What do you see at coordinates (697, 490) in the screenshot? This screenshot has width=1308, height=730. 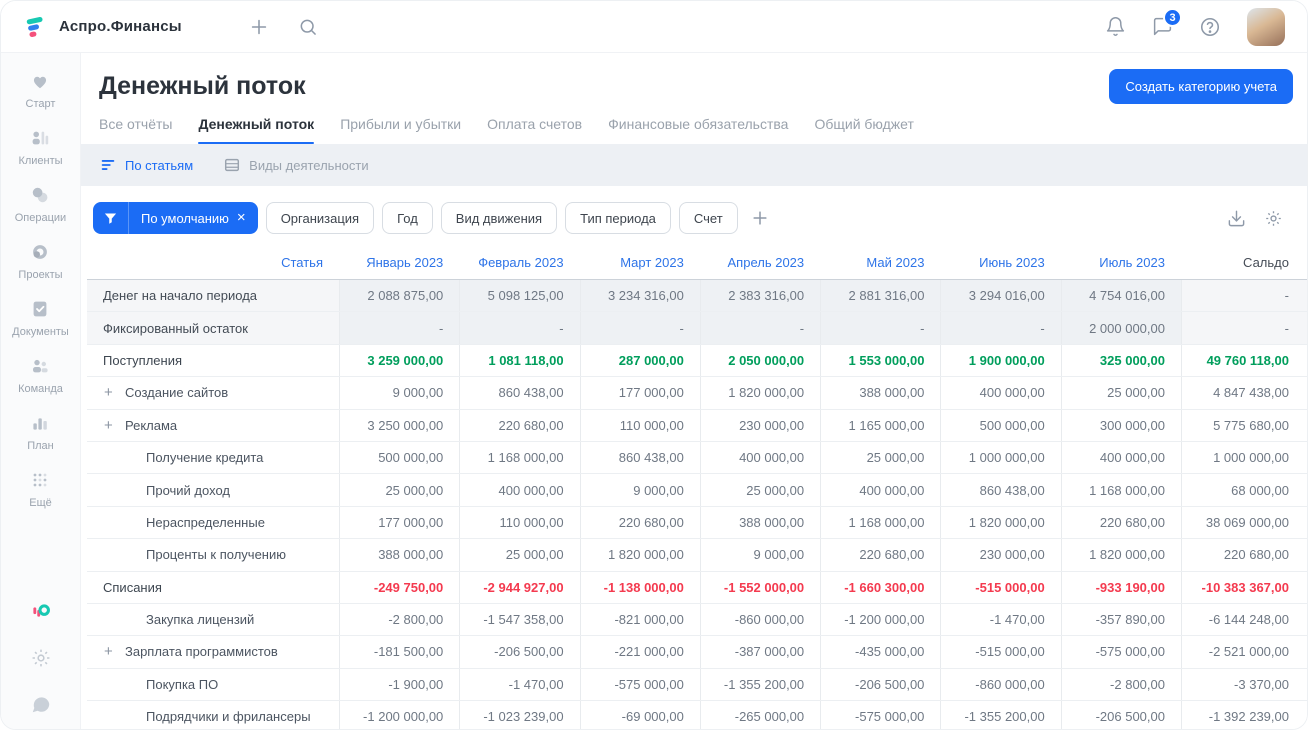 I see `table-row: + Прочий доход 25 000,00 400 000,00` at bounding box center [697, 490].